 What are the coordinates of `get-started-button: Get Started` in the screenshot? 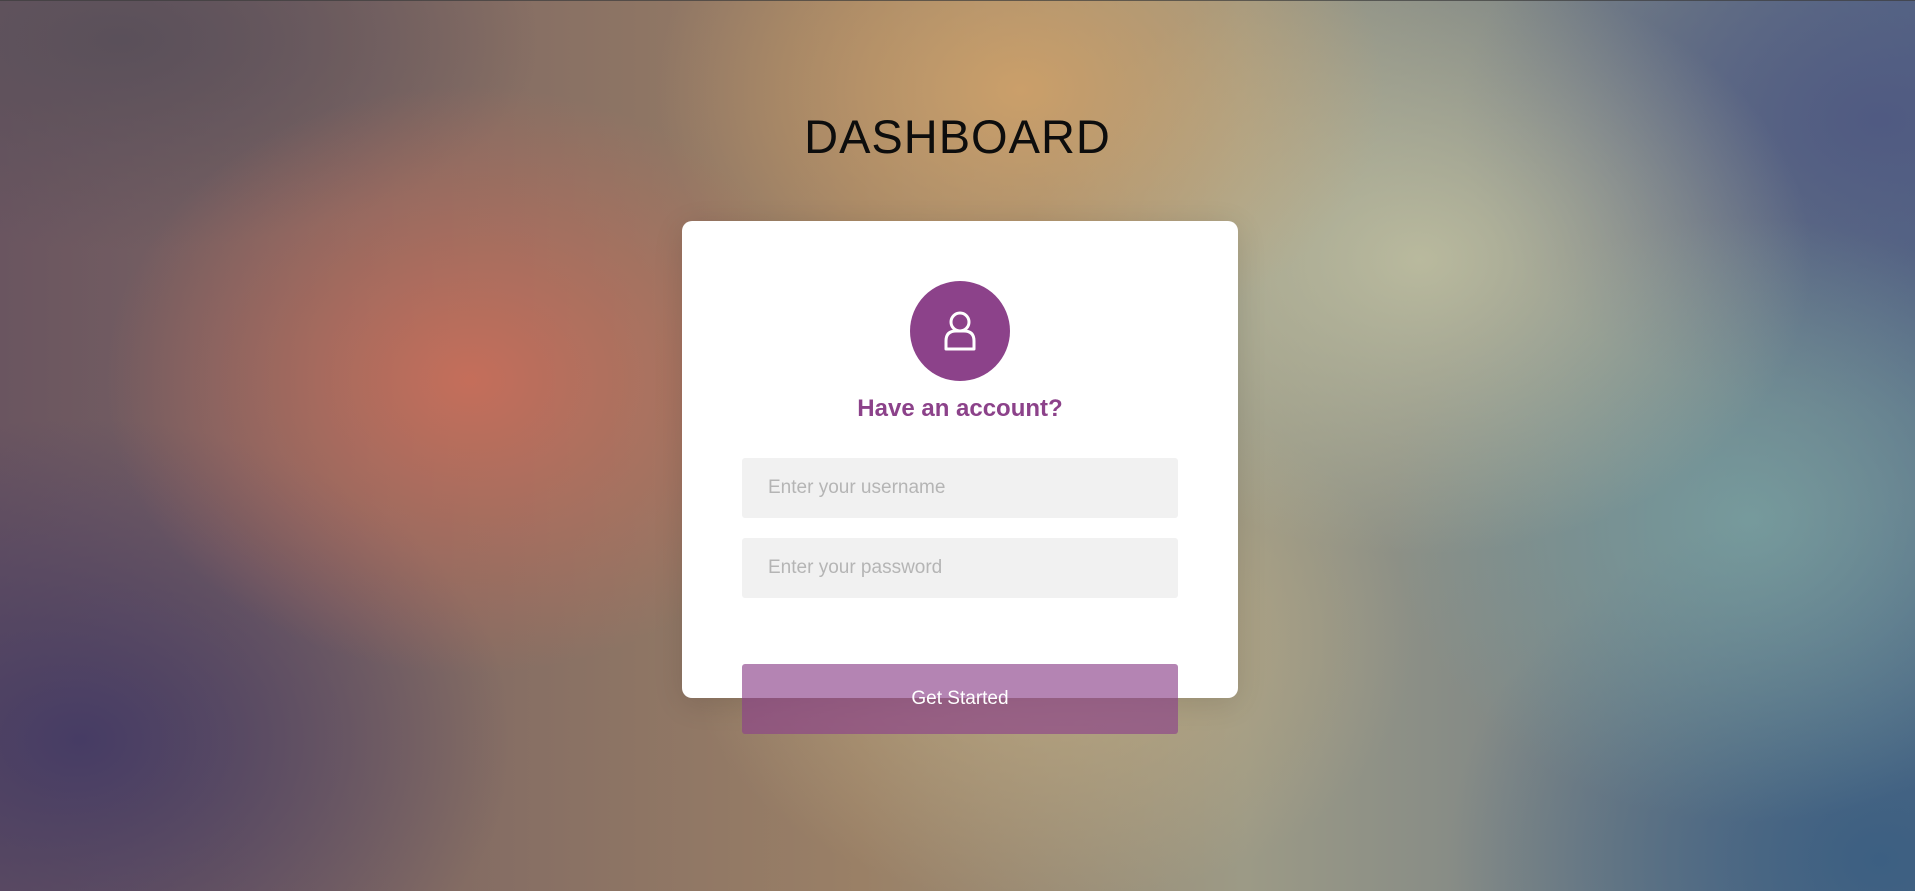 It's located at (960, 699).